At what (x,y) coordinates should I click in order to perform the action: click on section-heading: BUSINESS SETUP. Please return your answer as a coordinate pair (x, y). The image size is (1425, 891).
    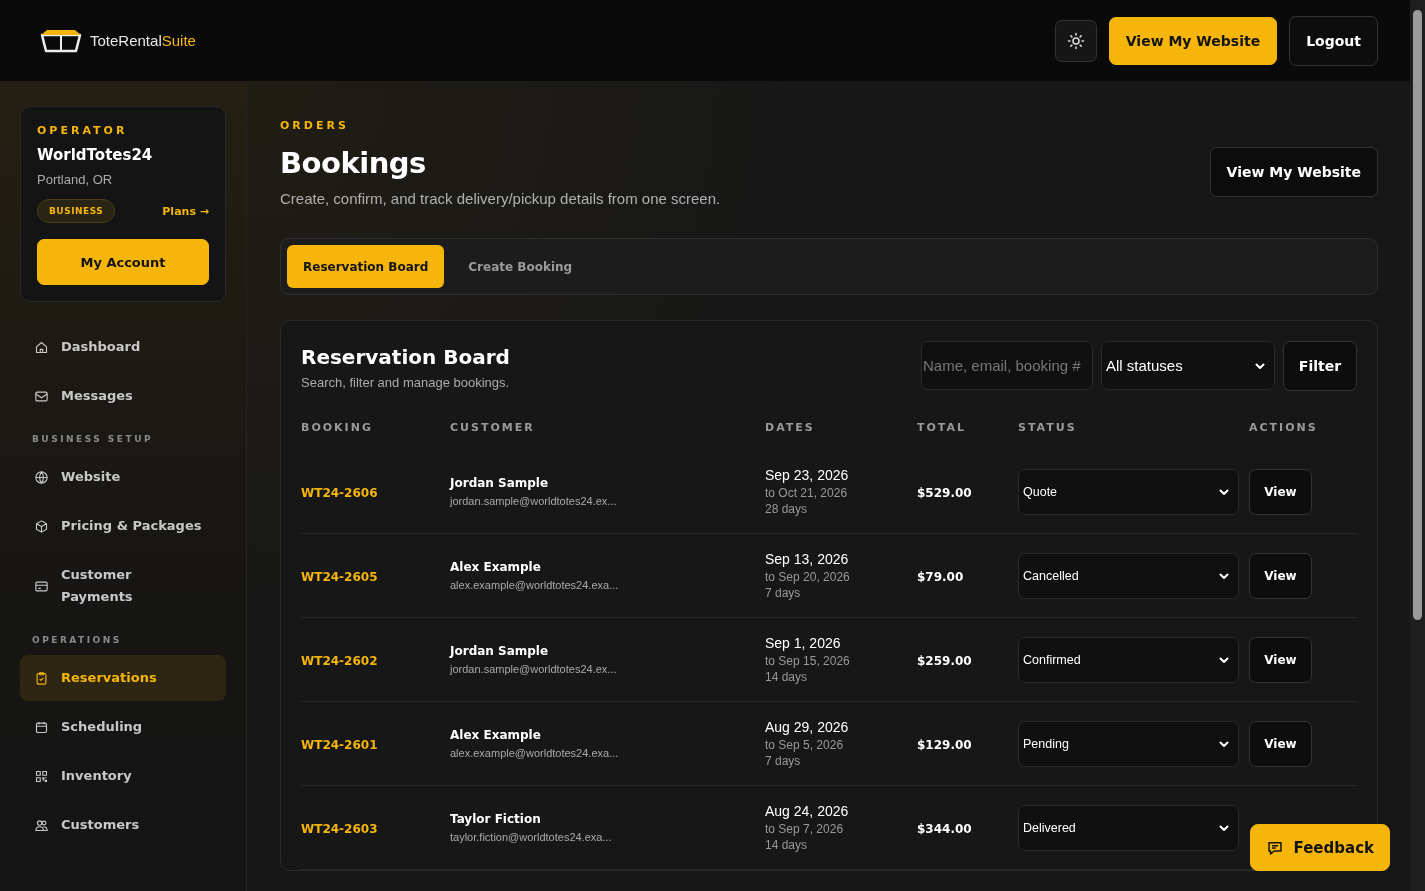
    Looking at the image, I should click on (93, 439).